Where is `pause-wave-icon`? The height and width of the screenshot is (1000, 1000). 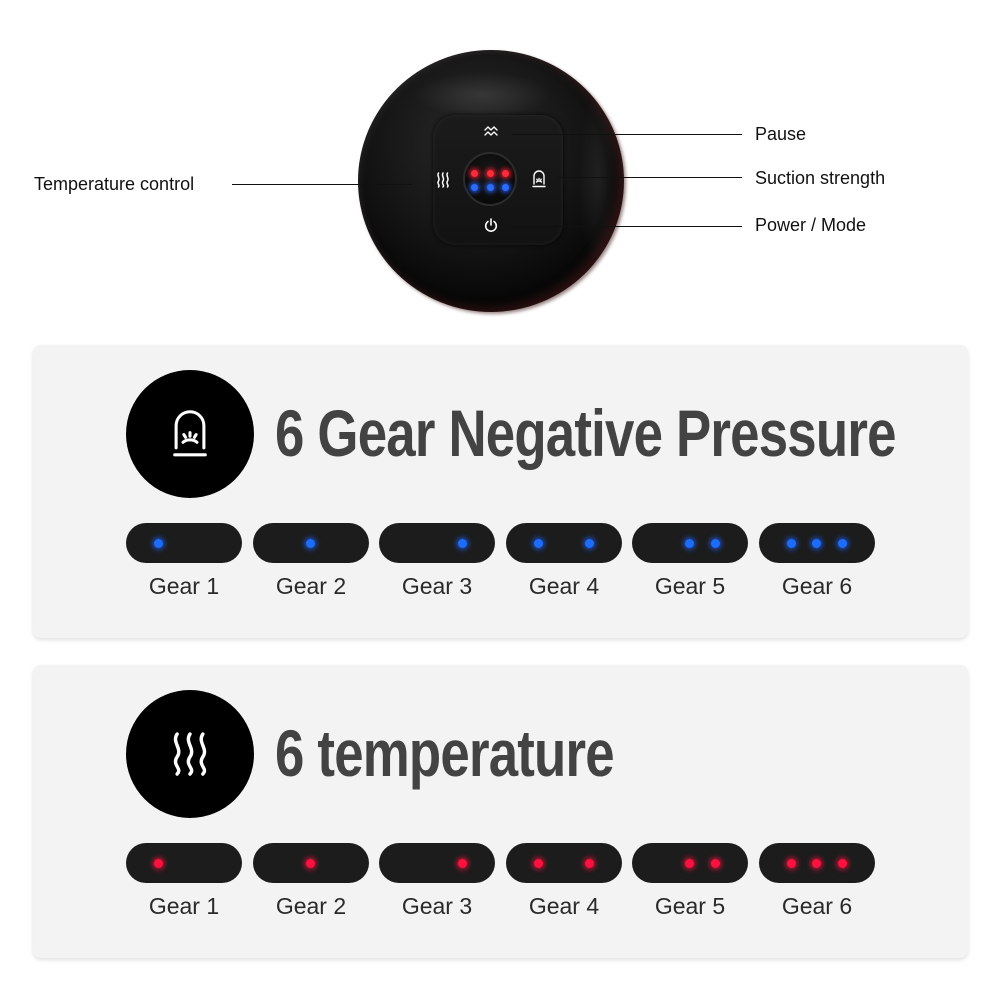 pause-wave-icon is located at coordinates (491, 131).